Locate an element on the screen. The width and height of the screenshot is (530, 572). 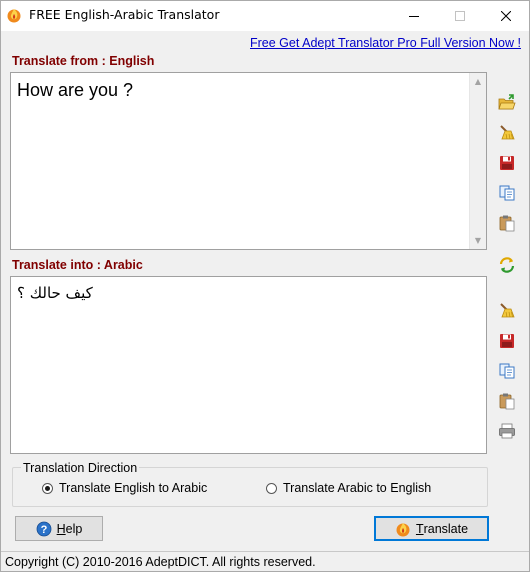
scroll-up-icon: ▲ is located at coordinates (478, 81).